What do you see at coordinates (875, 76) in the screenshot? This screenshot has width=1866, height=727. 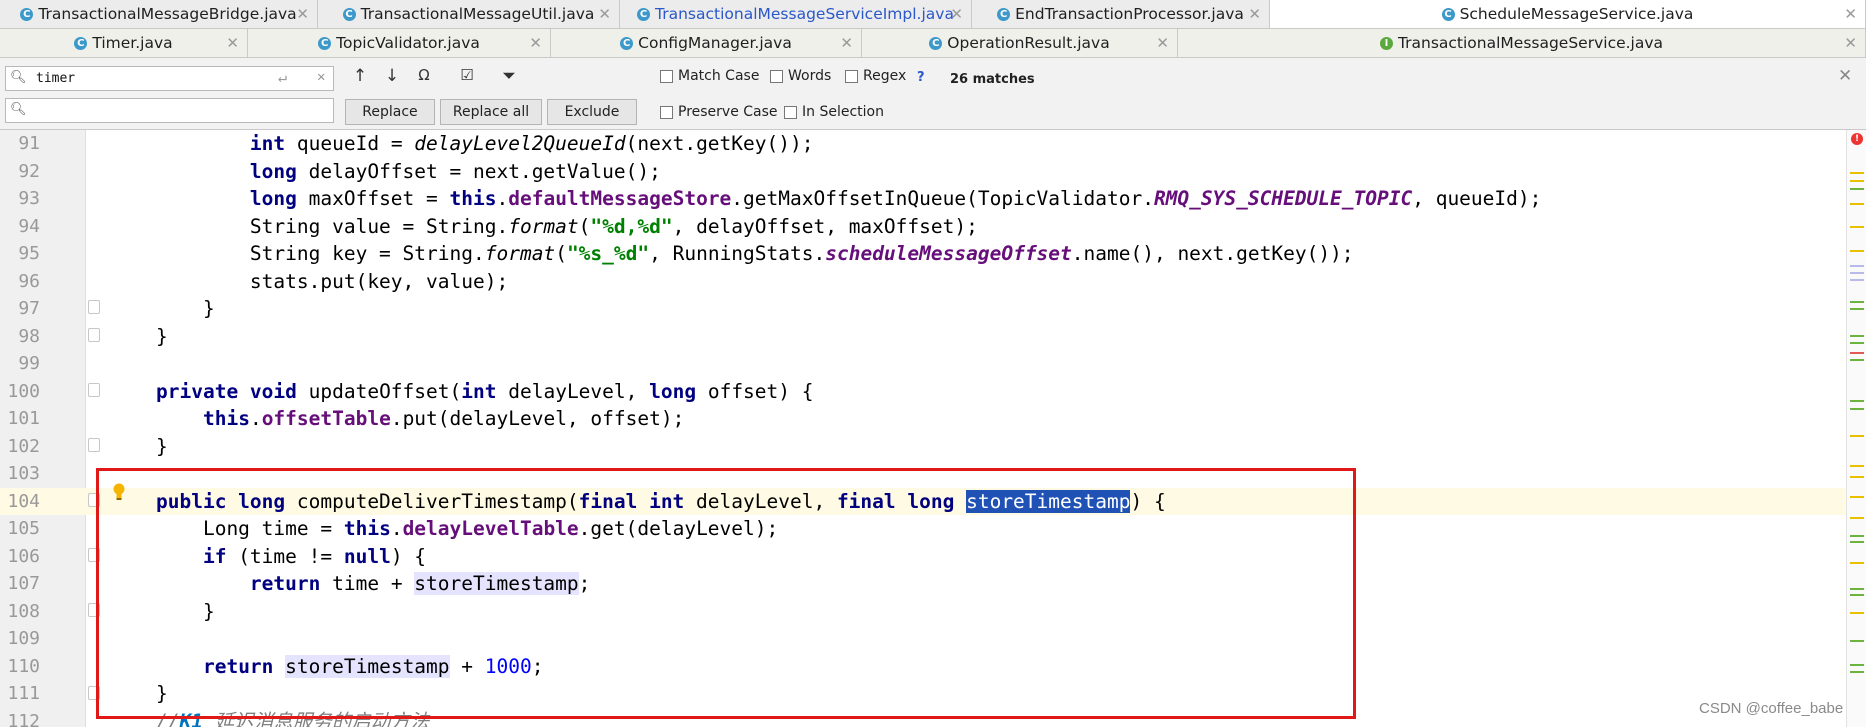 I see `regex-checkbox: Regex` at bounding box center [875, 76].